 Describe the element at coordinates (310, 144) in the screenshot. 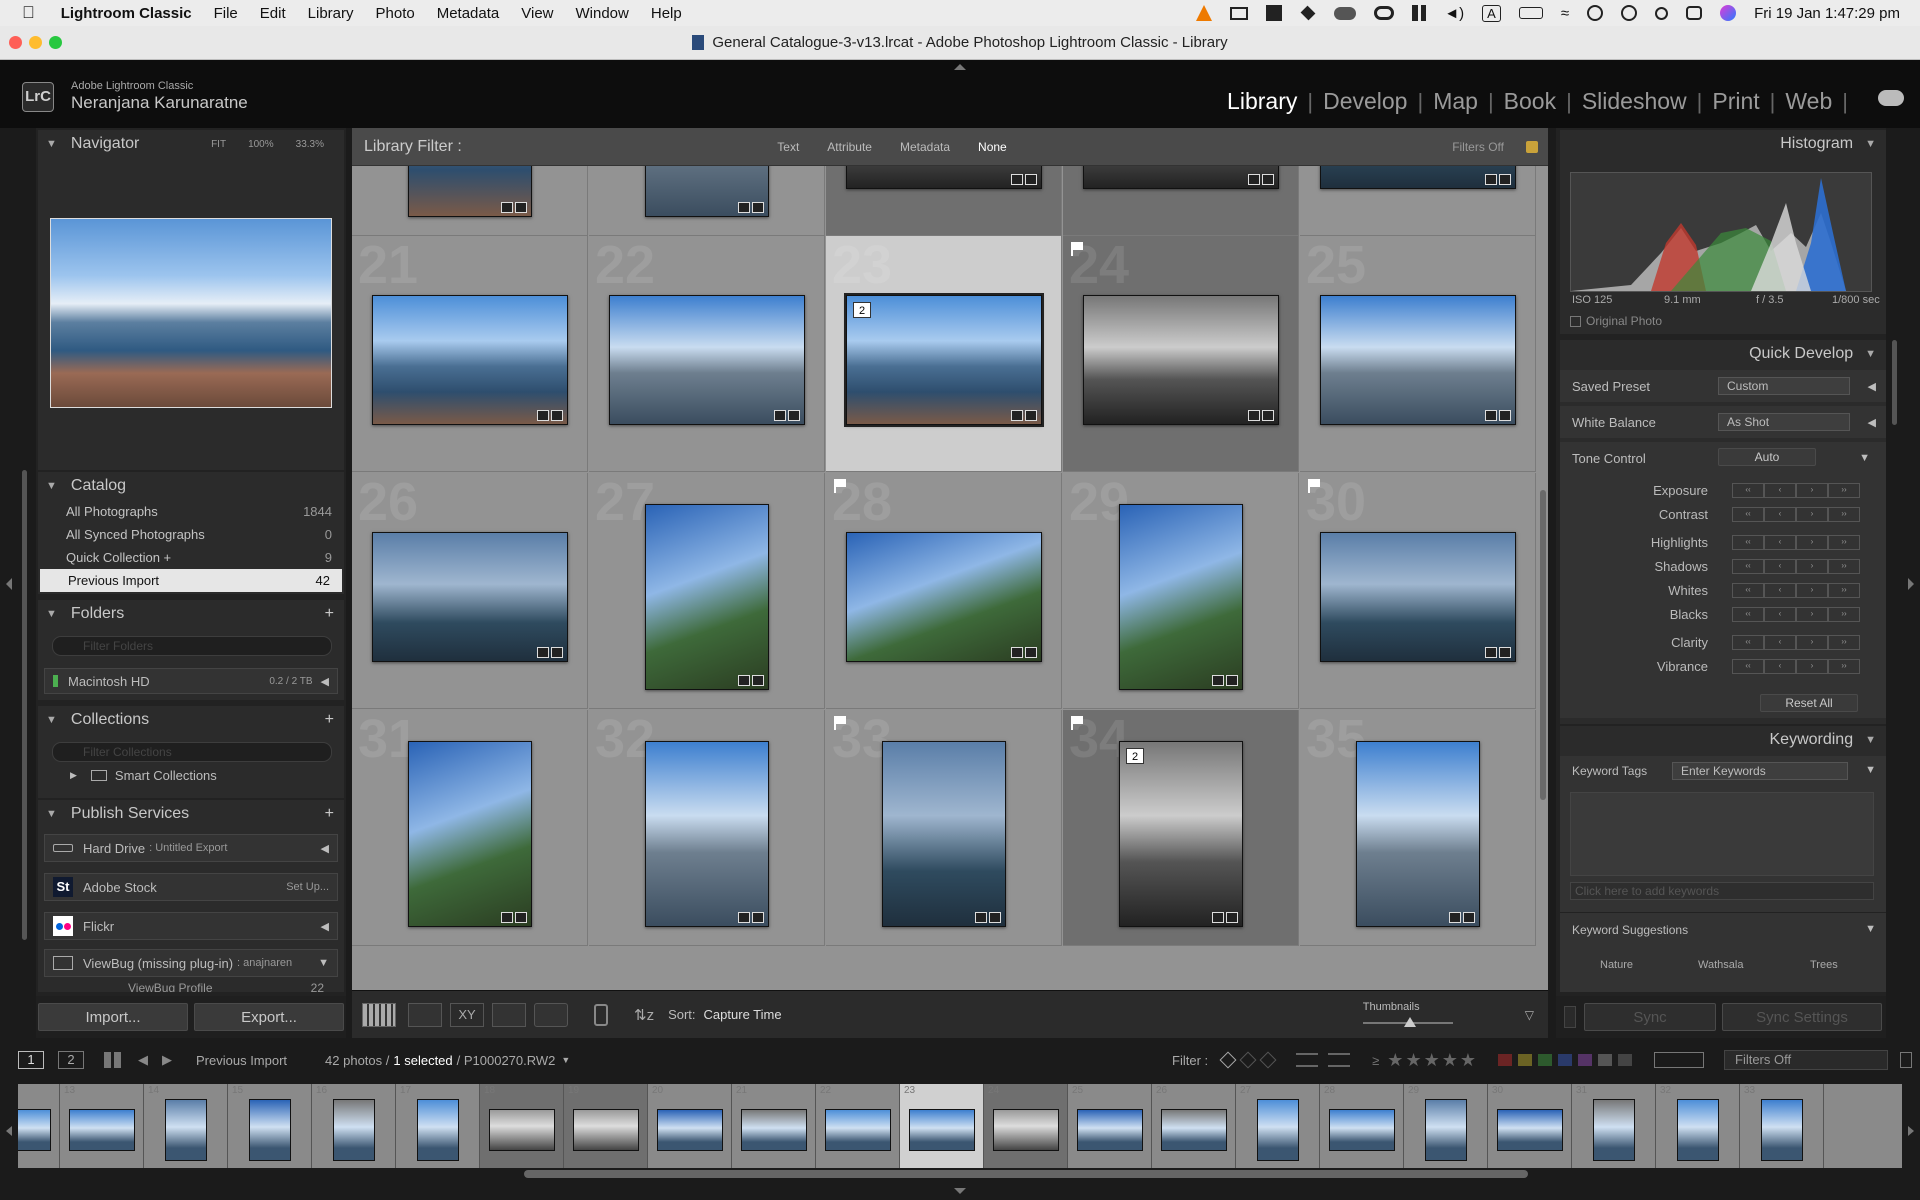

I see `zoom-33: 33.3%` at that location.